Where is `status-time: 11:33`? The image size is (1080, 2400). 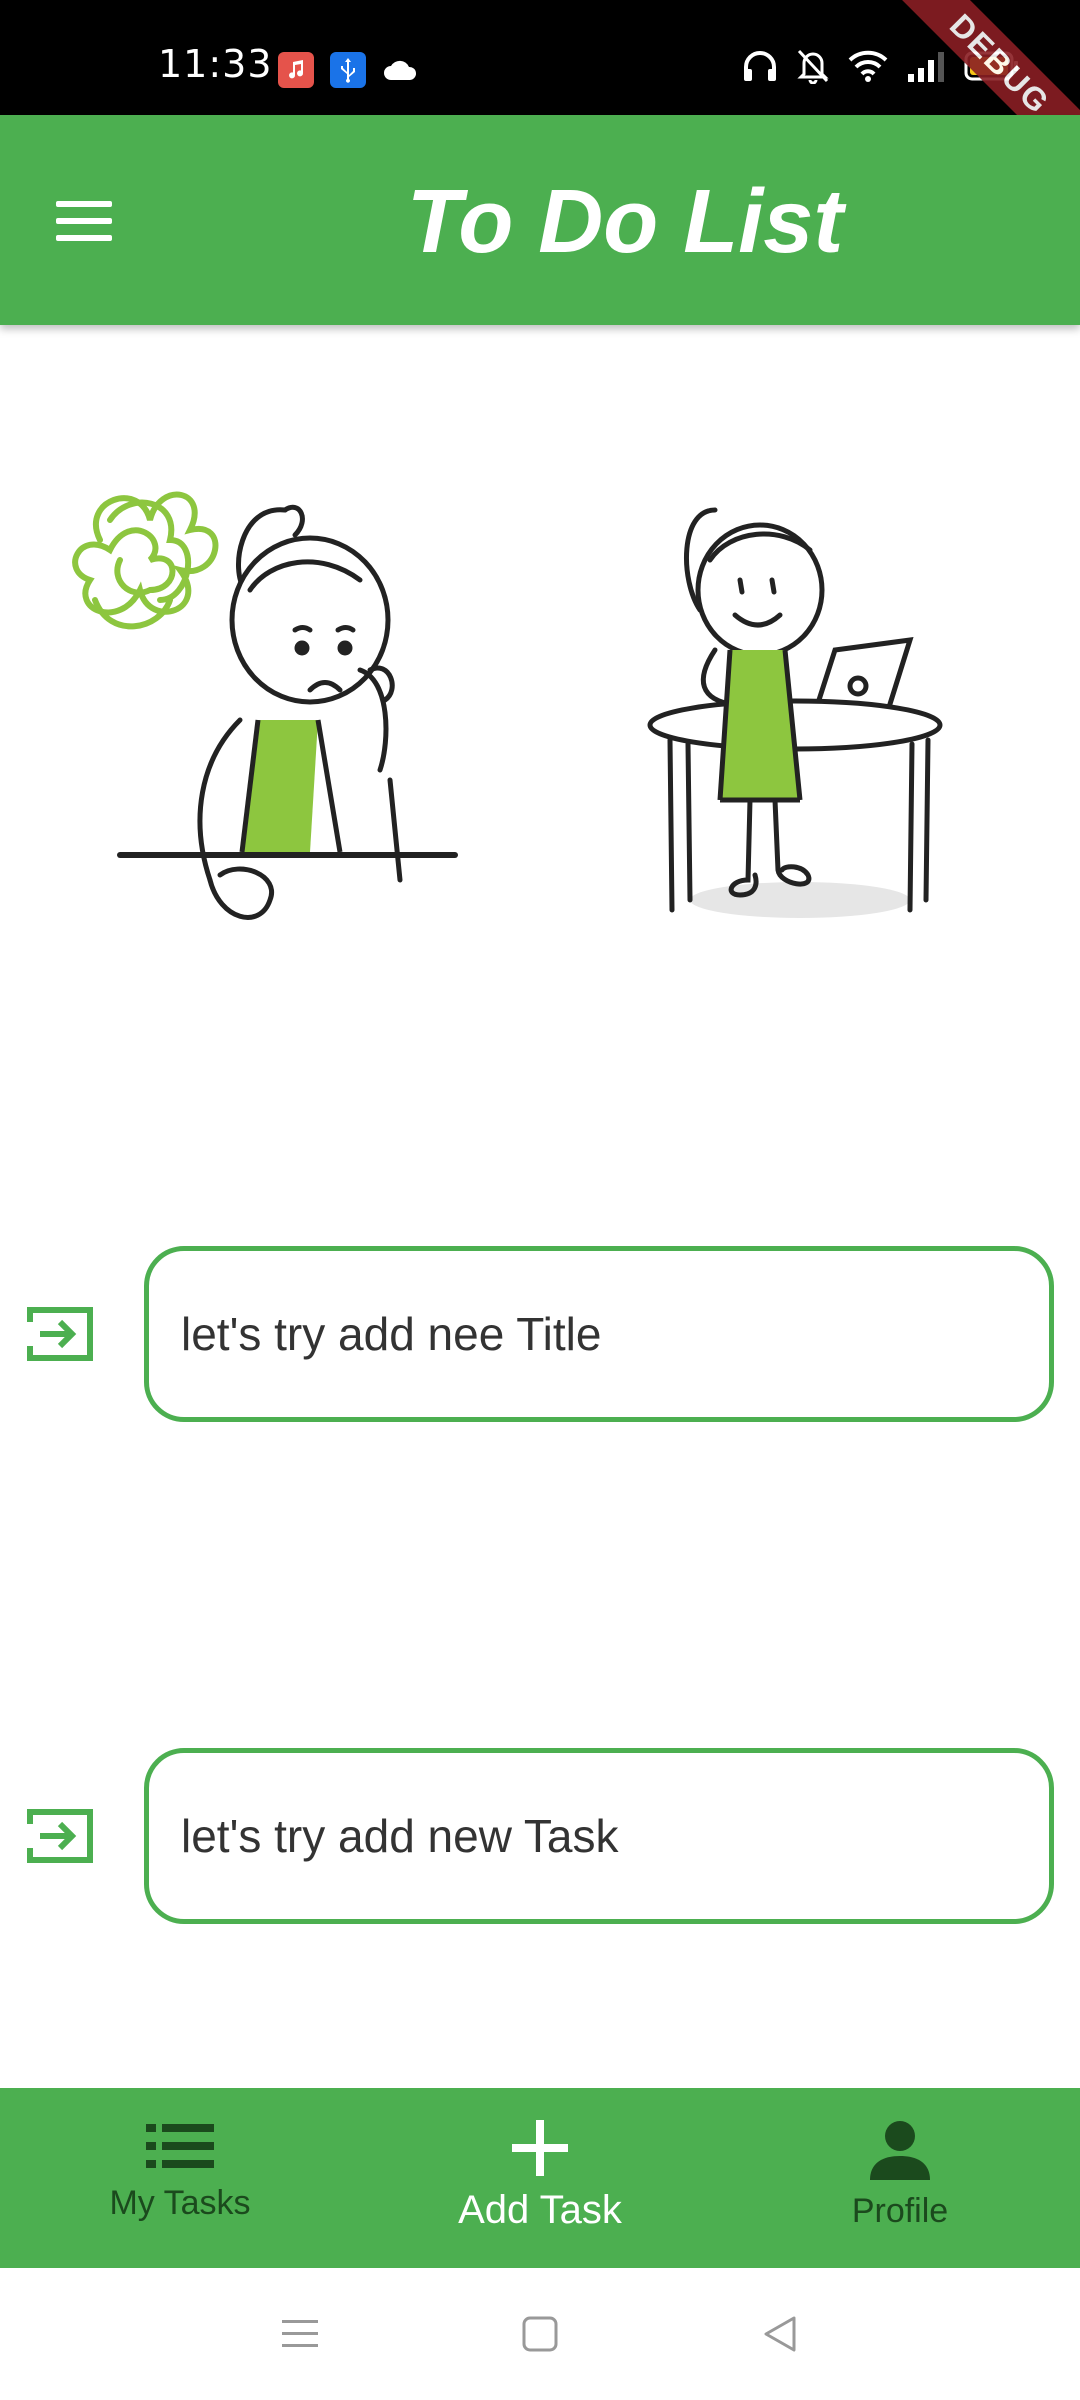
status-time: 11:33 is located at coordinates (215, 64).